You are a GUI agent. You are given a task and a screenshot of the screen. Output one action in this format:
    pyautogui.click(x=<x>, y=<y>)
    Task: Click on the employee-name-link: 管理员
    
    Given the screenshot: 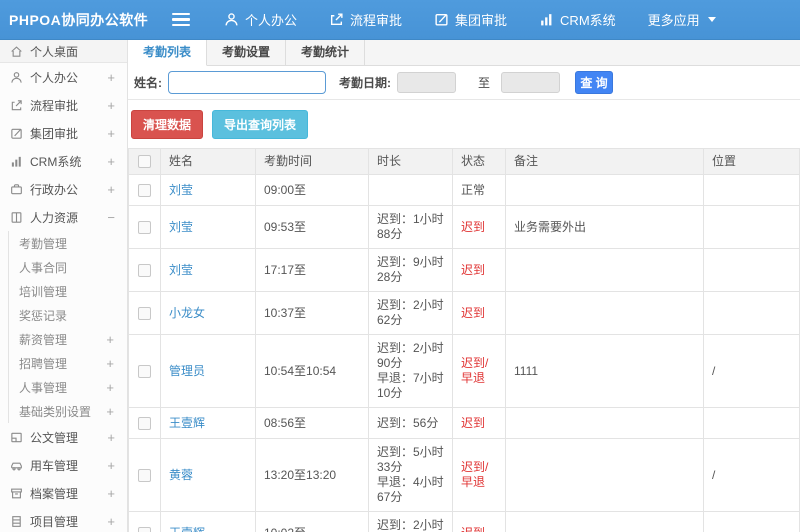 What is the action you would take?
    pyautogui.click(x=187, y=371)
    